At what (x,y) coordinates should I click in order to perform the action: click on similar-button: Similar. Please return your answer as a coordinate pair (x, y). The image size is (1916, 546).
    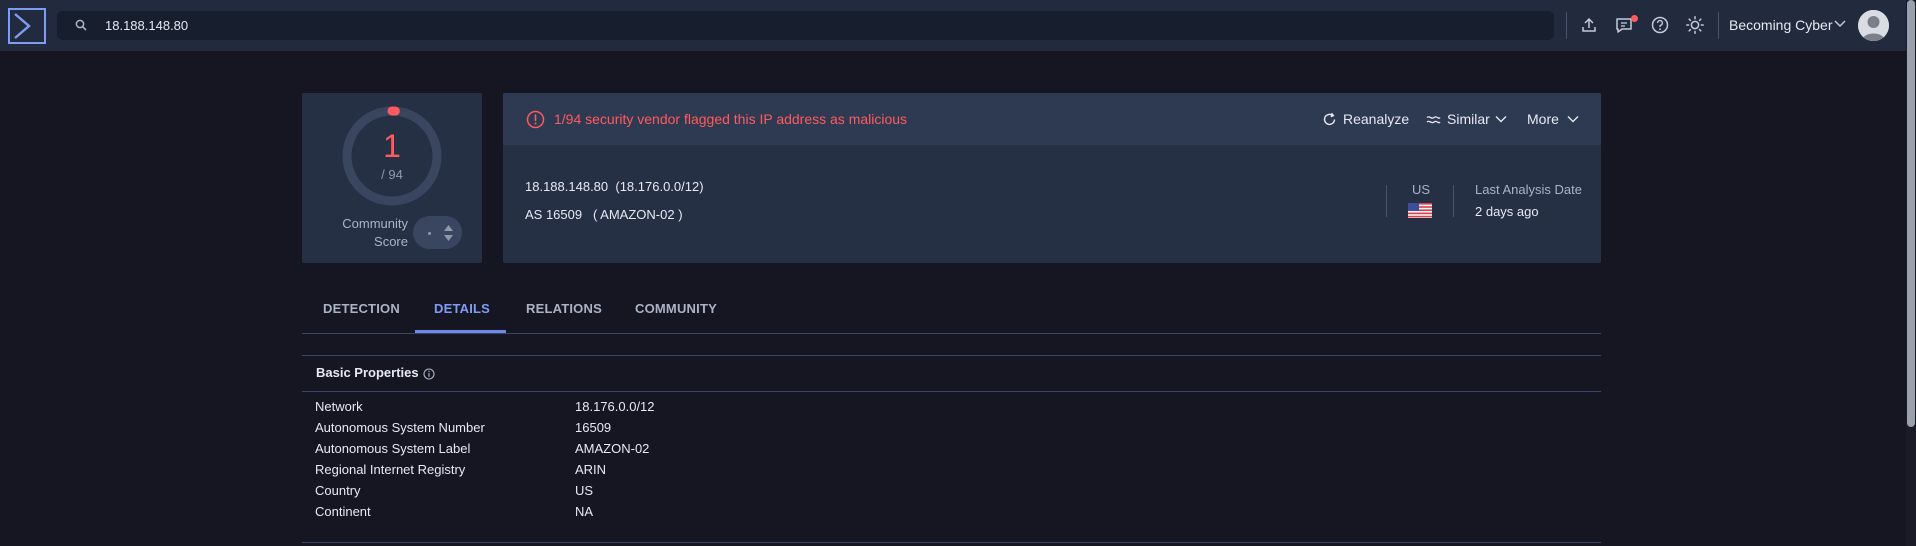
    Looking at the image, I should click on (1466, 119).